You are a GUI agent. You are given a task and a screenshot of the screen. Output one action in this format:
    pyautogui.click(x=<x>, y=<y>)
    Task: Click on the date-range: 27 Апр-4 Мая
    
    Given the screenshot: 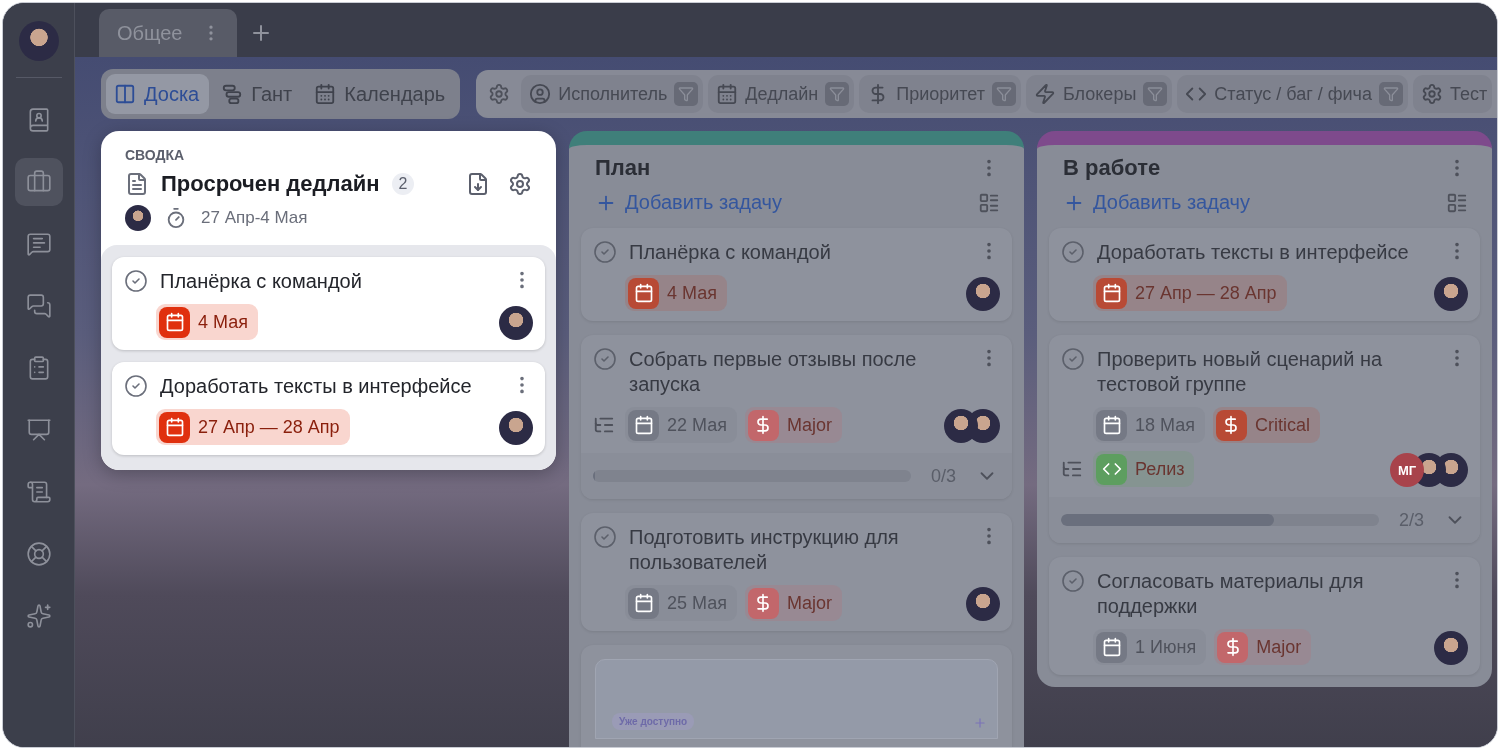 What is the action you would take?
    pyautogui.click(x=254, y=218)
    